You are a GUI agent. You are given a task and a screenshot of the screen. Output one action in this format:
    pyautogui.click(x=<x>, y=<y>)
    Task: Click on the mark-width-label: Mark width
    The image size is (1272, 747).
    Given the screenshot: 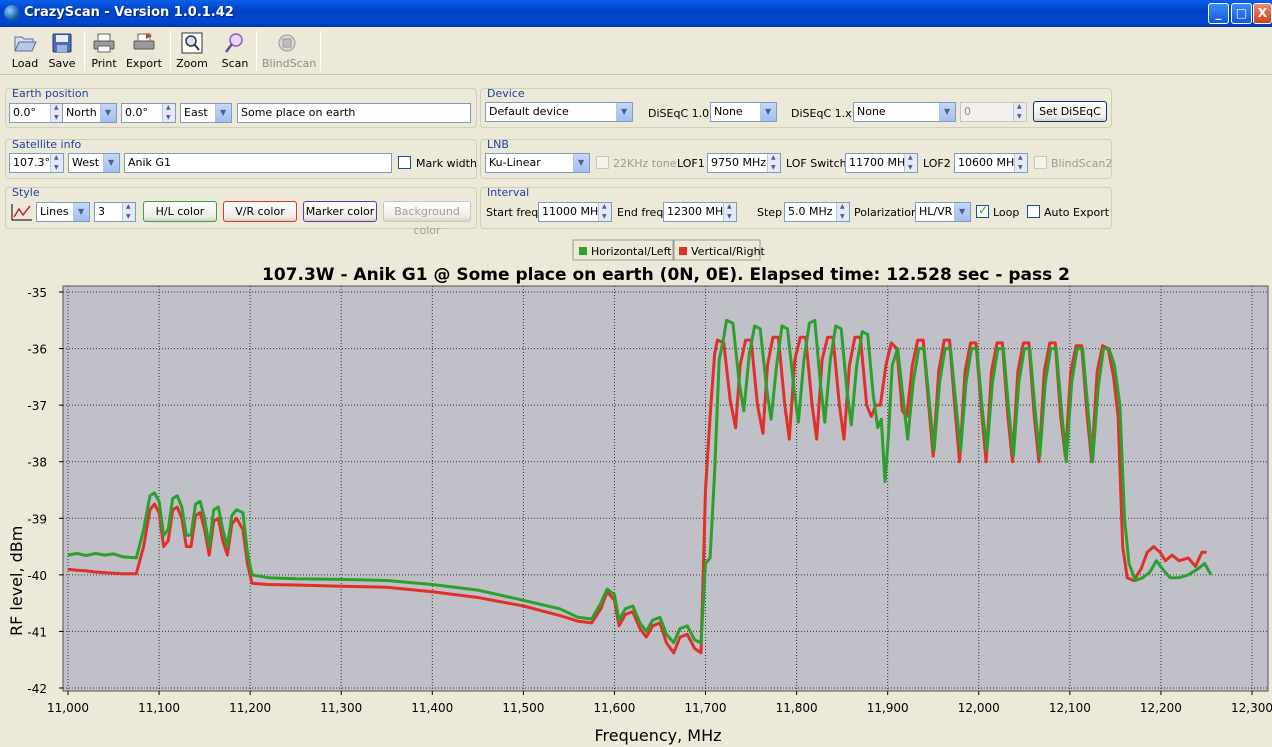 What is the action you would take?
    pyautogui.click(x=446, y=163)
    